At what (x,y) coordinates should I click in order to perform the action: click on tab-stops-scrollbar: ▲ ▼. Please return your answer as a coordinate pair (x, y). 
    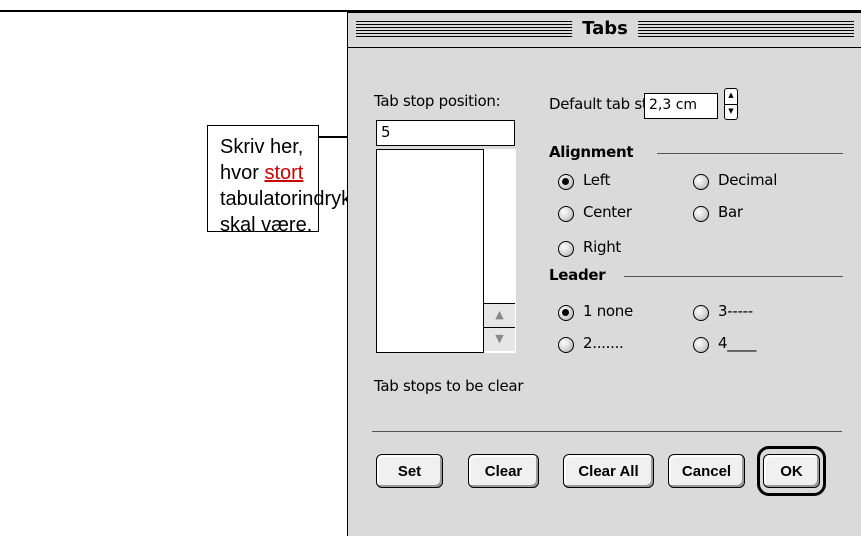
    Looking at the image, I should click on (499, 251).